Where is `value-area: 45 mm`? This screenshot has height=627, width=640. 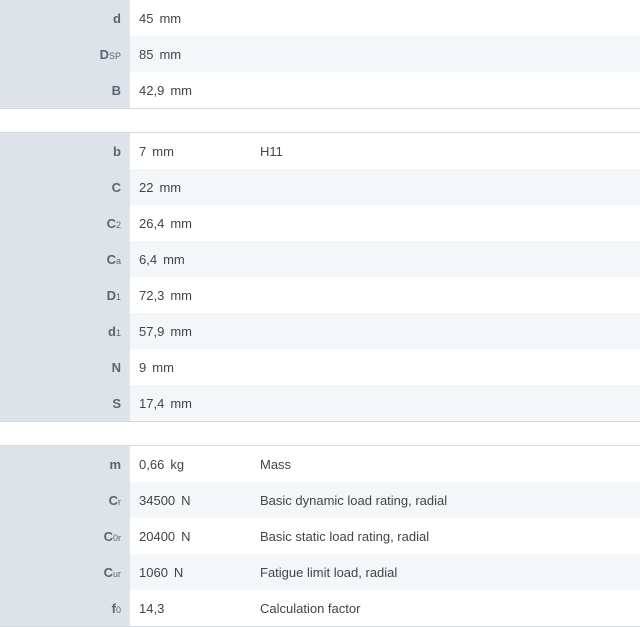 value-area: 45 mm is located at coordinates (385, 18).